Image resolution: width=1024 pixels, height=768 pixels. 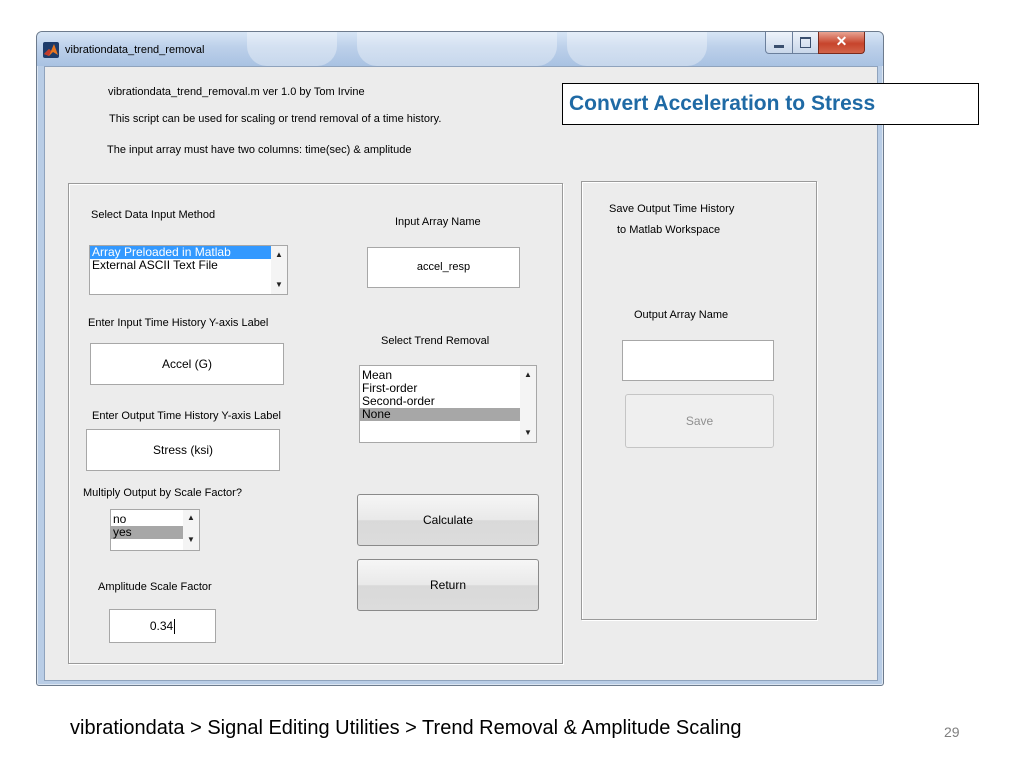 I want to click on maximize-button, so click(x=805, y=43).